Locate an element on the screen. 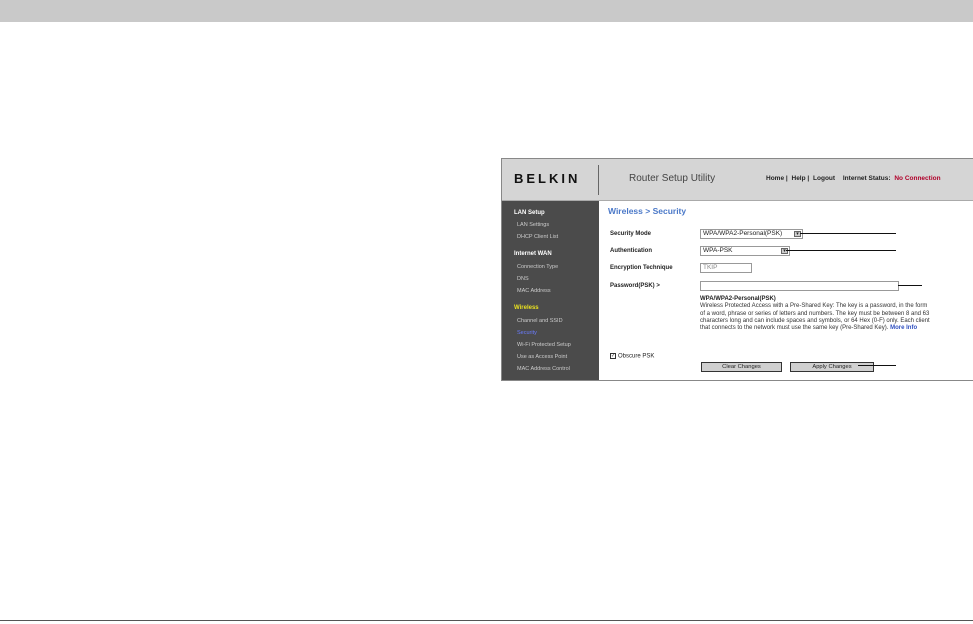  authentication-label: Authentication is located at coordinates (631, 251).